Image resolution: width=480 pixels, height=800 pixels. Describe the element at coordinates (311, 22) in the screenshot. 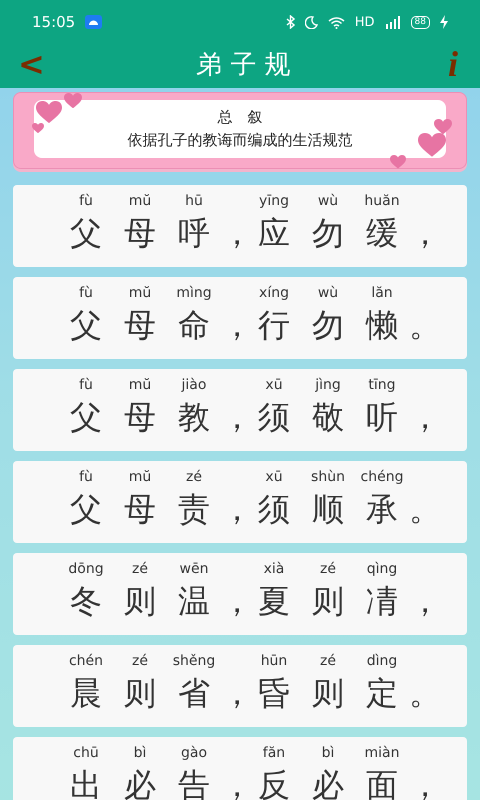

I see `moon-icon` at that location.